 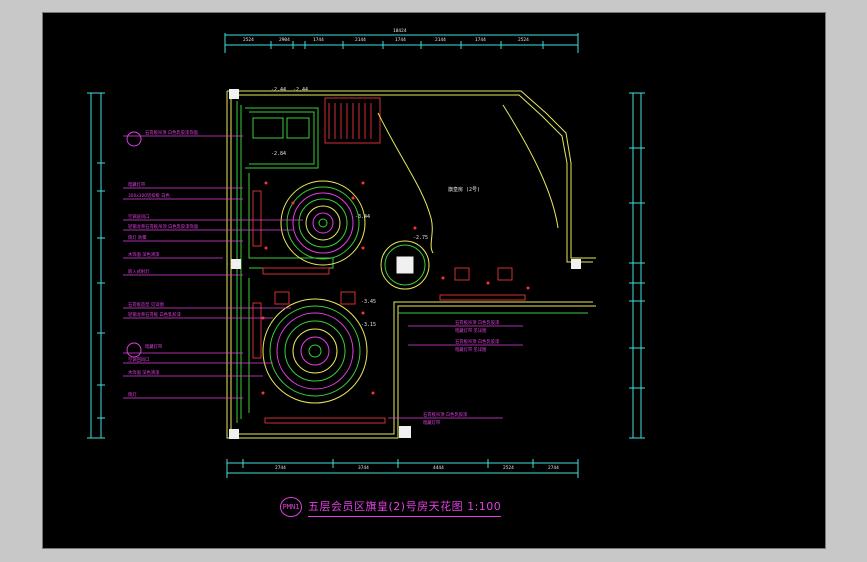 I want to click on level-mark: -2.75, so click(x=420, y=238).